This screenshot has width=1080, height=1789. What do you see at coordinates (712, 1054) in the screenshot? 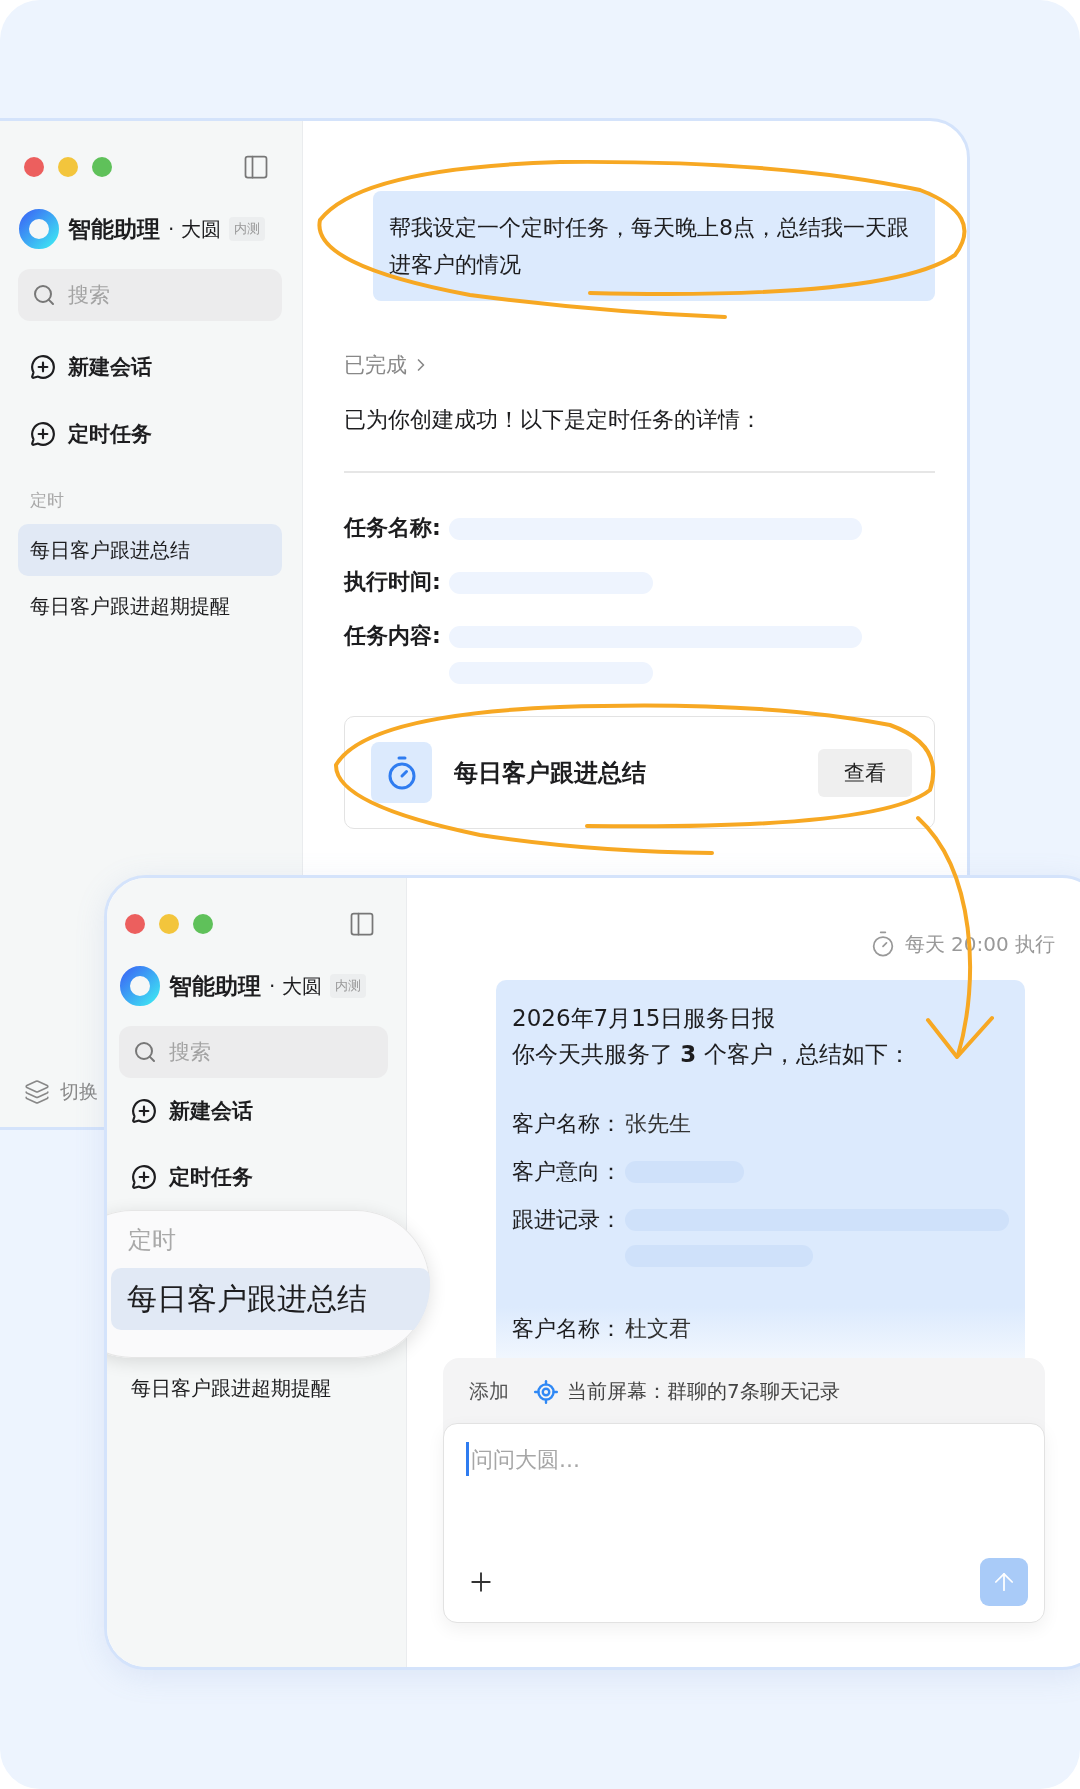
I see `report-summary: 你今天共服务了 3 个客户，总结如下：` at bounding box center [712, 1054].